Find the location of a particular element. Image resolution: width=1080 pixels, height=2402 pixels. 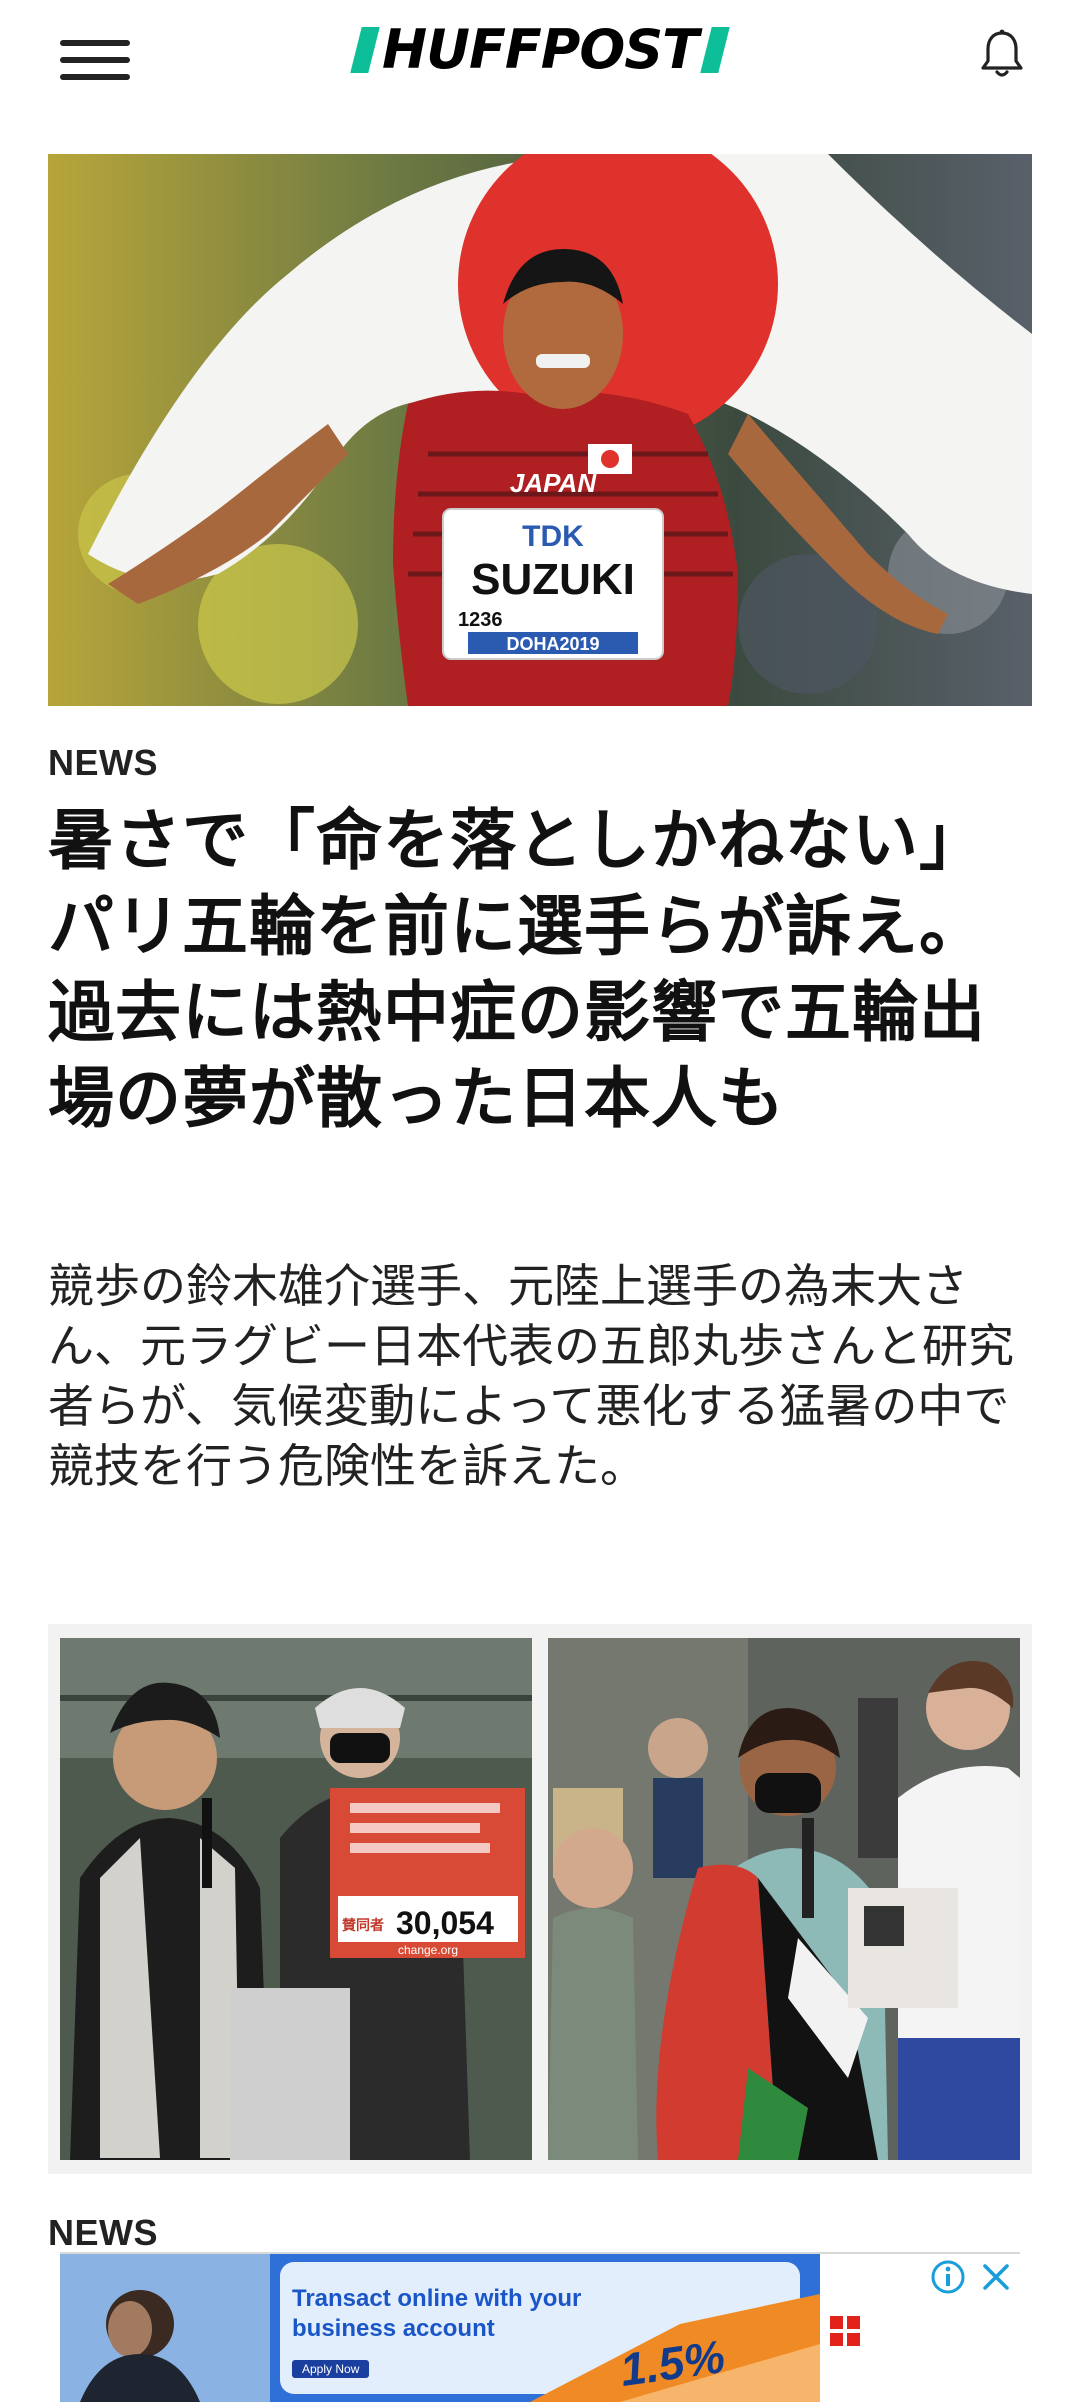

huffpost-logo: HUFFPOST is located at coordinates (540, 50).